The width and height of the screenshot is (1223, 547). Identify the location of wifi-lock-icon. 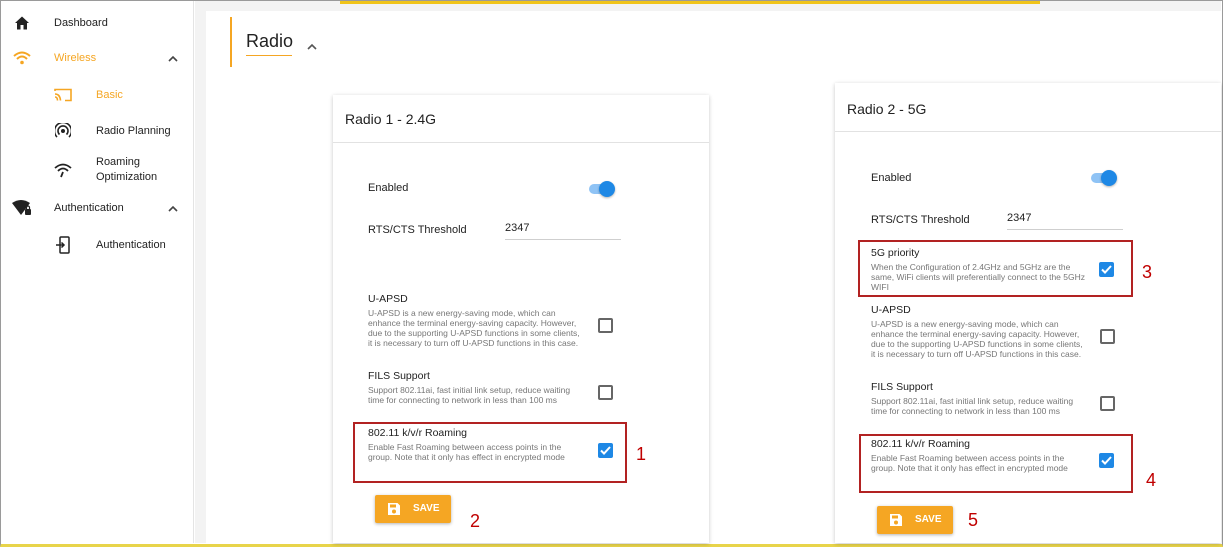
(22, 208).